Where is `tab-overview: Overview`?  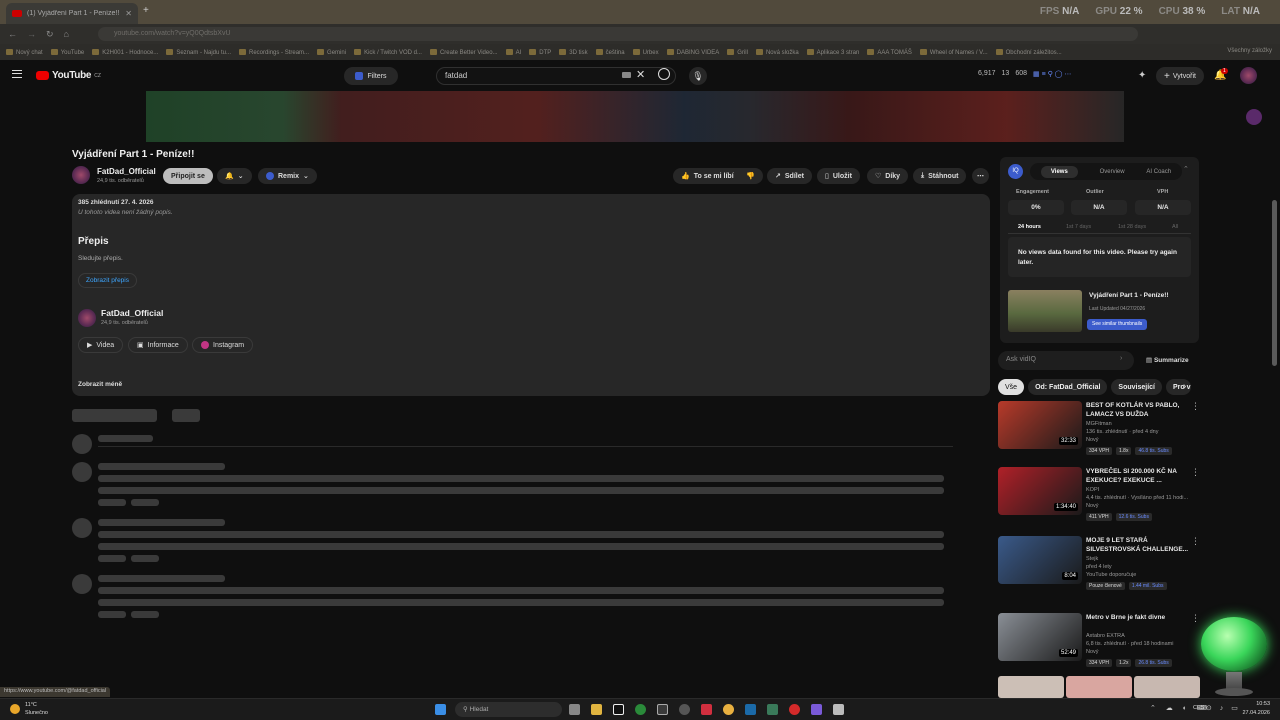
tab-overview: Overview is located at coordinates (1112, 172).